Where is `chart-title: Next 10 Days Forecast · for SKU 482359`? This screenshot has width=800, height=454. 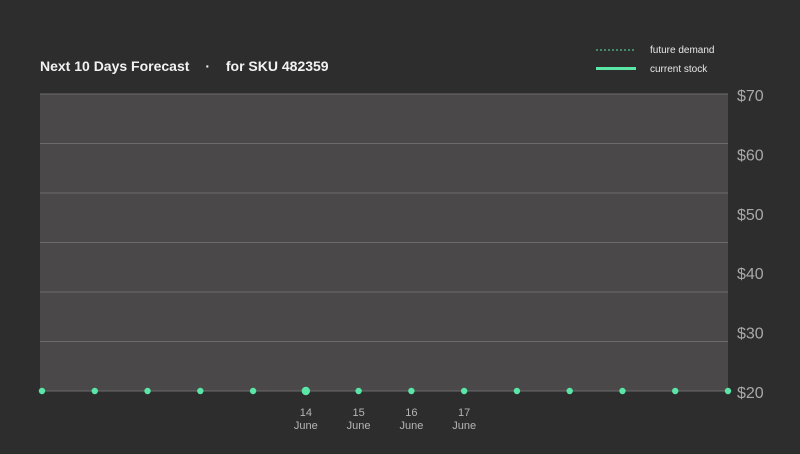
chart-title: Next 10 Days Forecast · for SKU 482359 is located at coordinates (184, 66).